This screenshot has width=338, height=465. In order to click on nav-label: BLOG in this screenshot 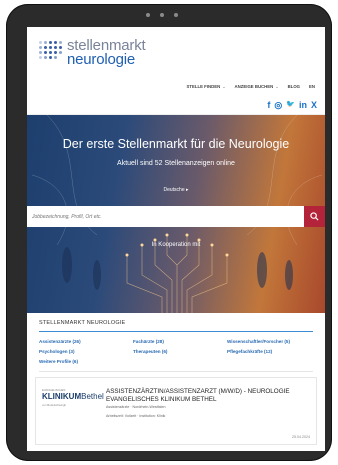, I will do `click(294, 86)`.